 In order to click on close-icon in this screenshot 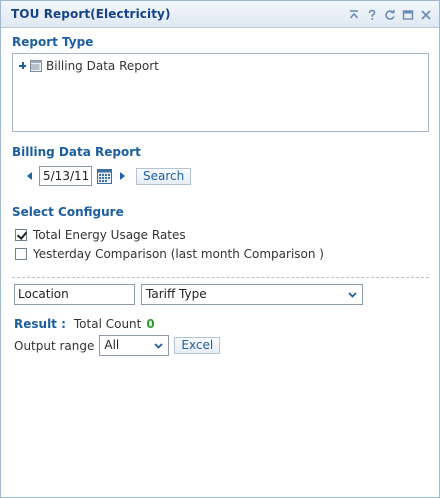, I will do `click(426, 15)`.